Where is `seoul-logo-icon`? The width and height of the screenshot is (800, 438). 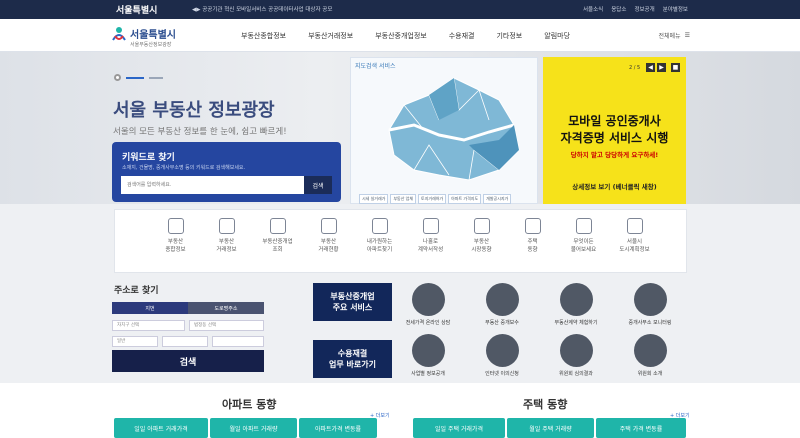
seoul-logo-icon is located at coordinates (119, 34).